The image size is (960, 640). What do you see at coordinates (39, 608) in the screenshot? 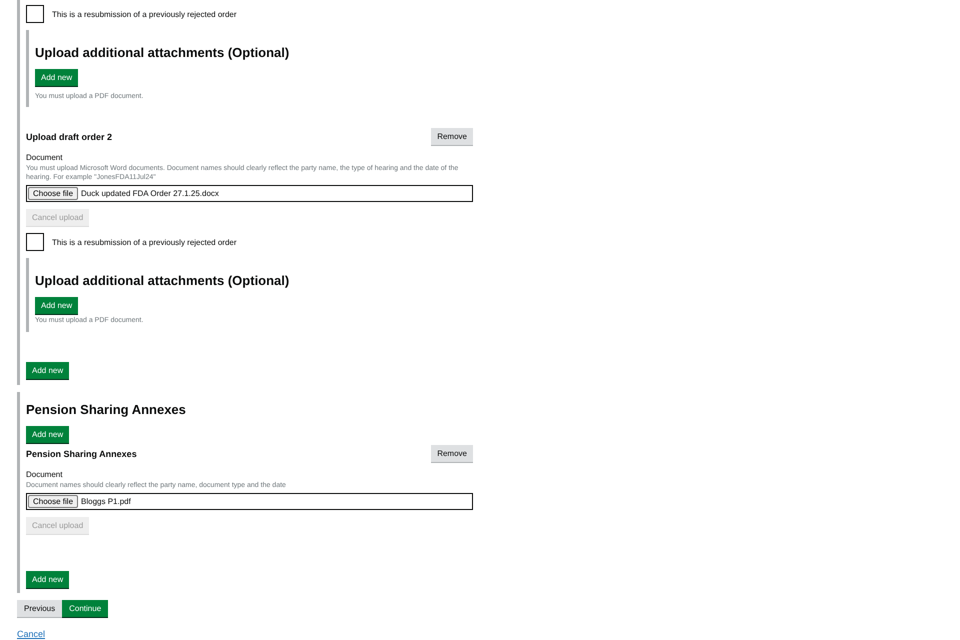
I see `previous-button: Previous` at bounding box center [39, 608].